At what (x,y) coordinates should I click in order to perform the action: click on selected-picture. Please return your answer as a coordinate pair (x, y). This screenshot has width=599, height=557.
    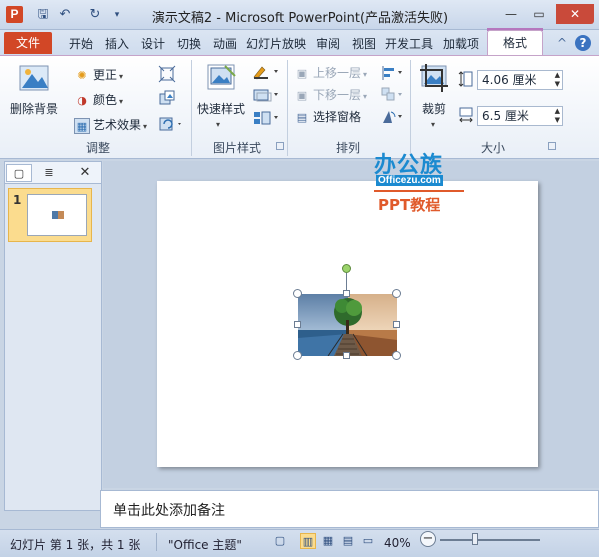
    Looking at the image, I should click on (347, 325).